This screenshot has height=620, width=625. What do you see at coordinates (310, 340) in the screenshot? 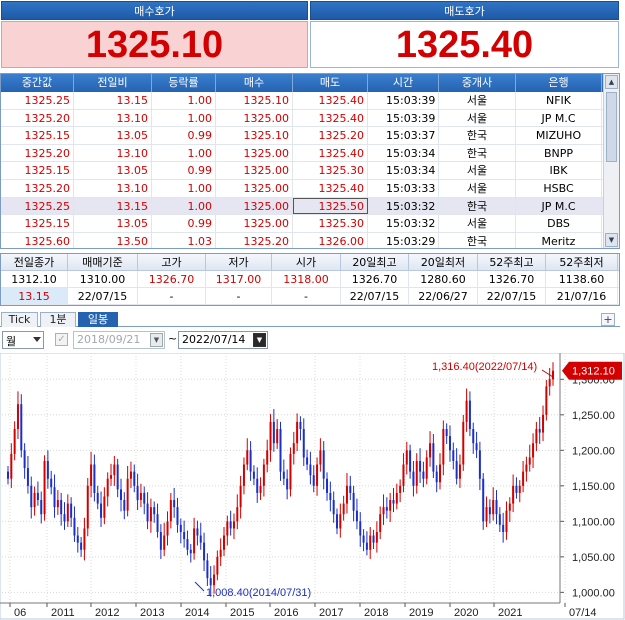
I see `chart-toolbar: 월 ✓ 2018/09/21 ▼ ~ 2022/07/14 ▼` at bounding box center [310, 340].